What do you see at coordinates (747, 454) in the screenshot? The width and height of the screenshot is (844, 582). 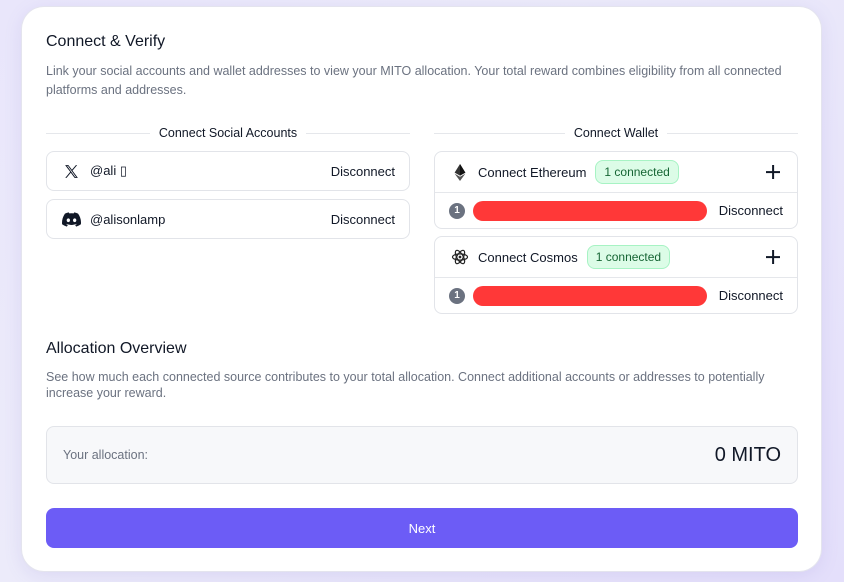 I see `allocation-value: 0 MITO` at bounding box center [747, 454].